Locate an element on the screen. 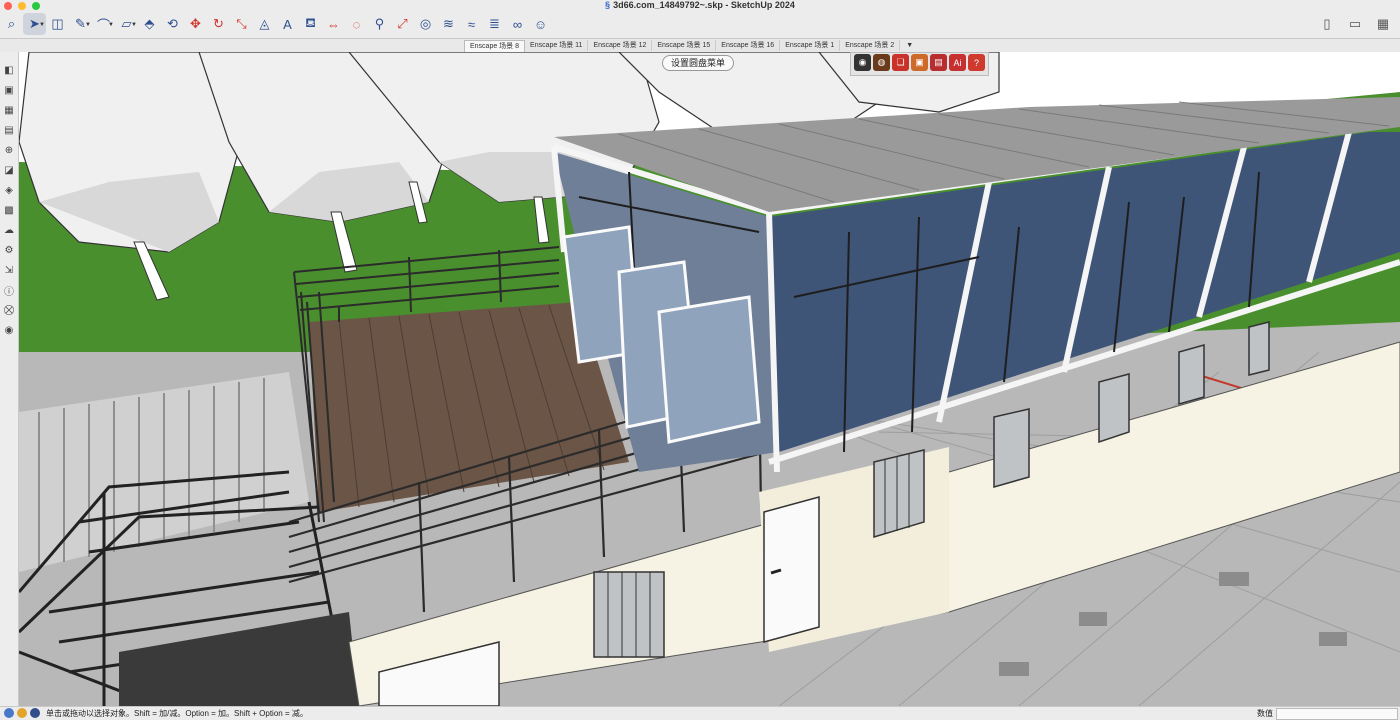  push-pull-button: ⬘ is located at coordinates (149, 24).